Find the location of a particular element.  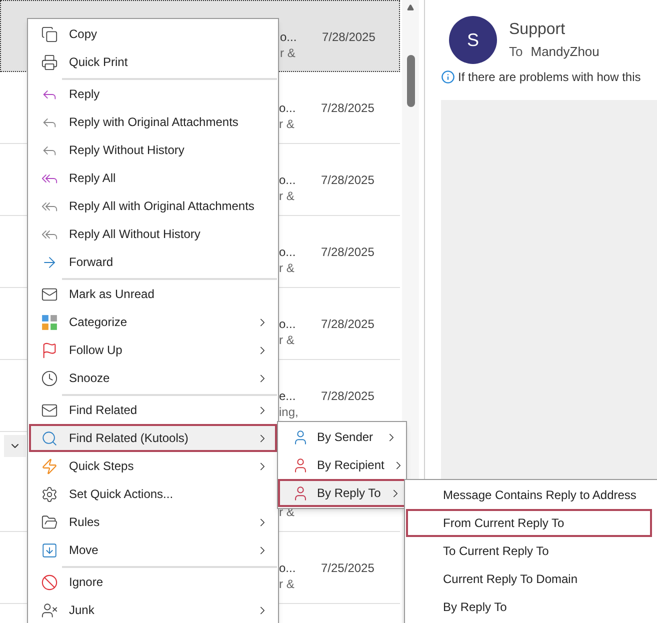

avatar: S is located at coordinates (473, 40).